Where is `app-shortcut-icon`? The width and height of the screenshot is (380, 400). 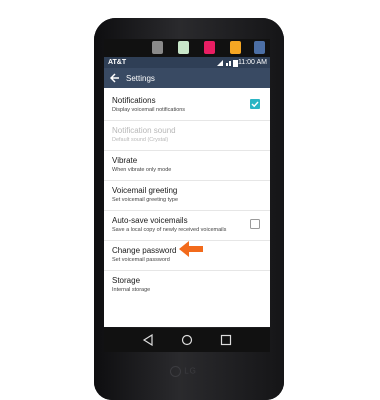 app-shortcut-icon is located at coordinates (157, 47).